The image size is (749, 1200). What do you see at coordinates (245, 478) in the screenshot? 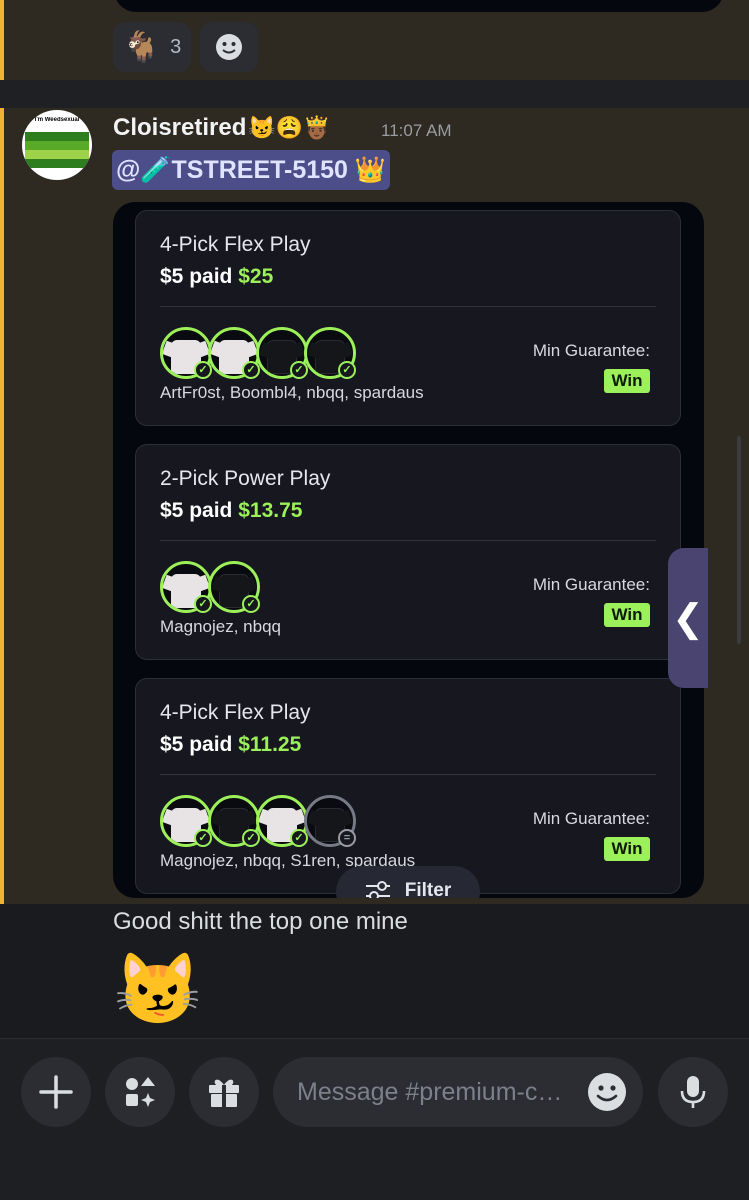
I see `entry-title: 2-Pick Power Play` at bounding box center [245, 478].